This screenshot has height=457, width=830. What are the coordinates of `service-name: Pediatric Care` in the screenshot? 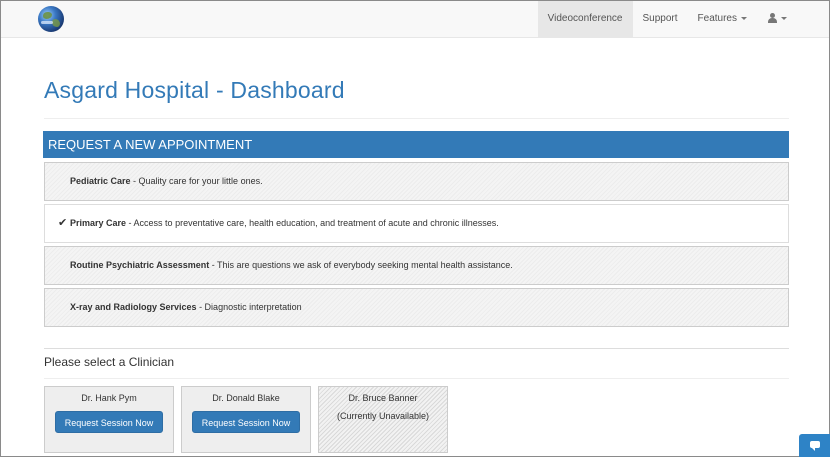 It's located at (100, 181).